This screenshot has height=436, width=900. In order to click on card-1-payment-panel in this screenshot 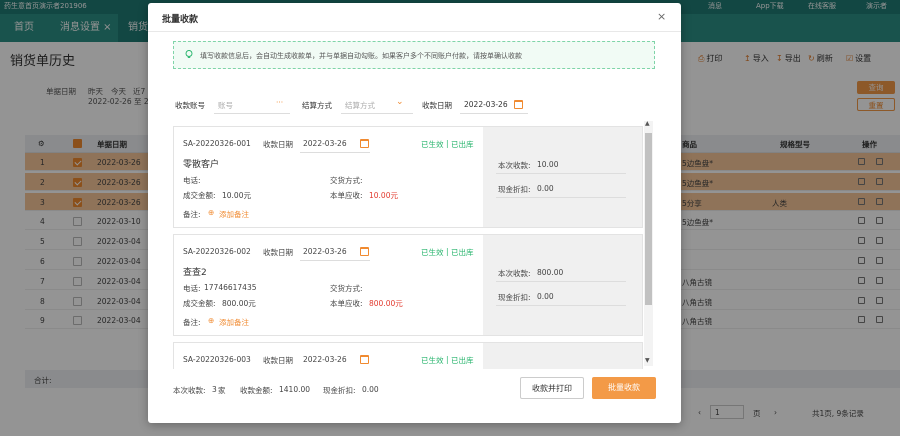, I will do `click(562, 177)`.